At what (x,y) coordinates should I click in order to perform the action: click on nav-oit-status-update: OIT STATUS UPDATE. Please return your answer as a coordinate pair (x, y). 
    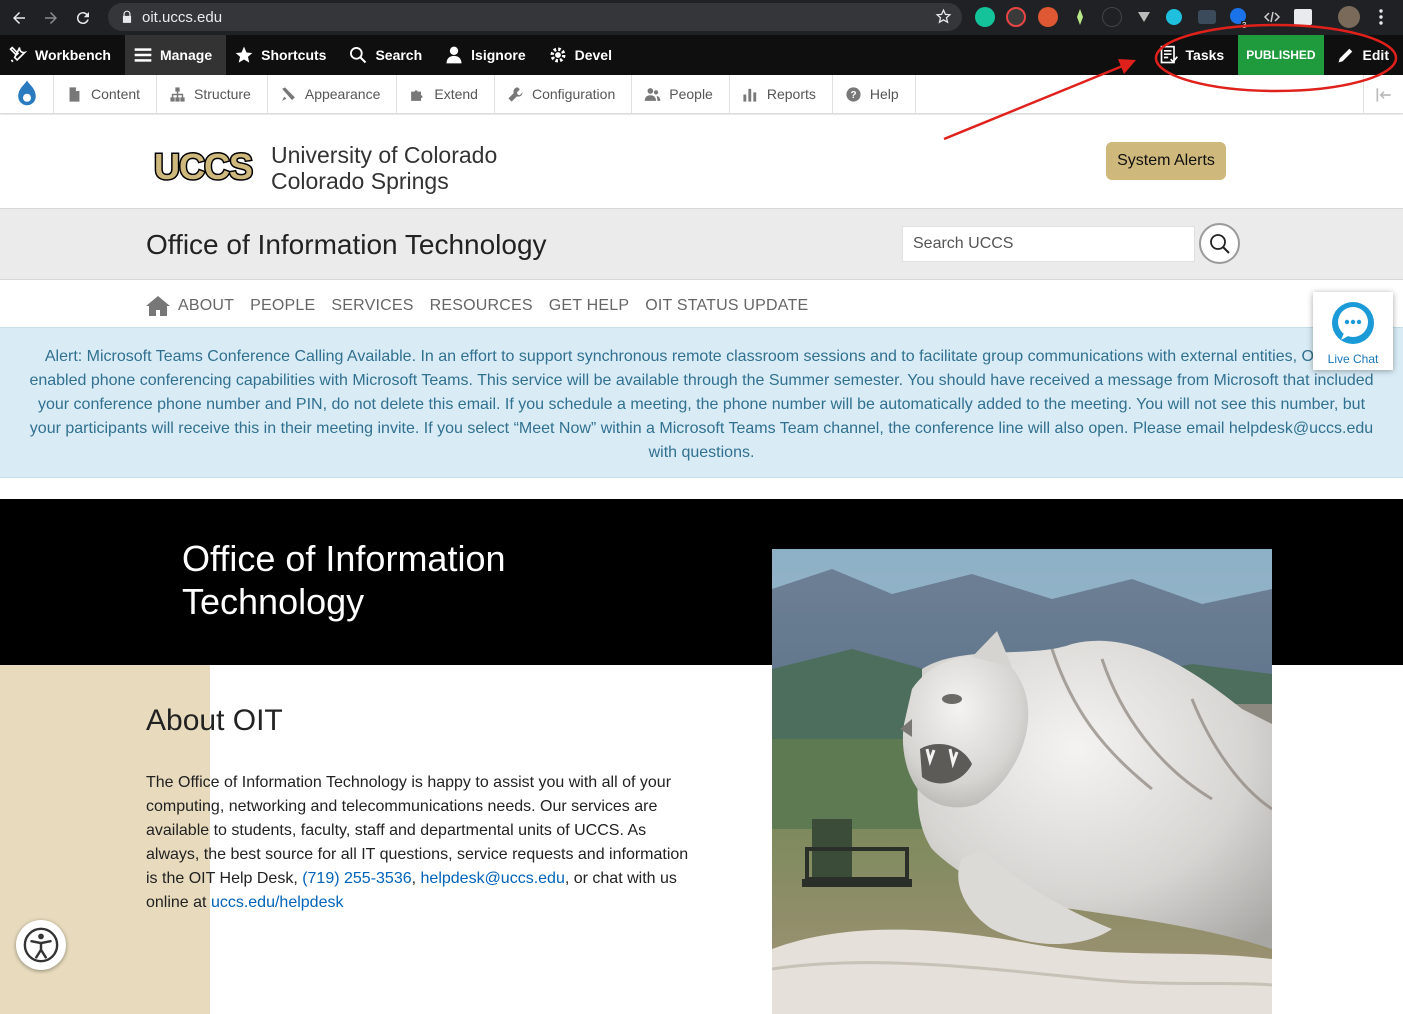
    Looking at the image, I should click on (726, 306).